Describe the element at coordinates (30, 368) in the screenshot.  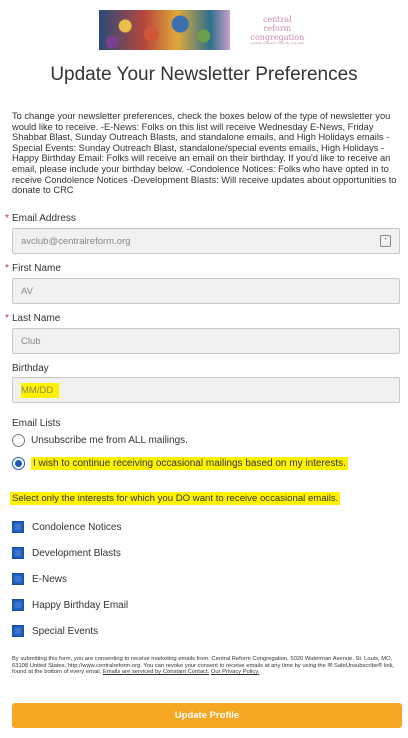
I see `birthday-label: Birthday` at that location.